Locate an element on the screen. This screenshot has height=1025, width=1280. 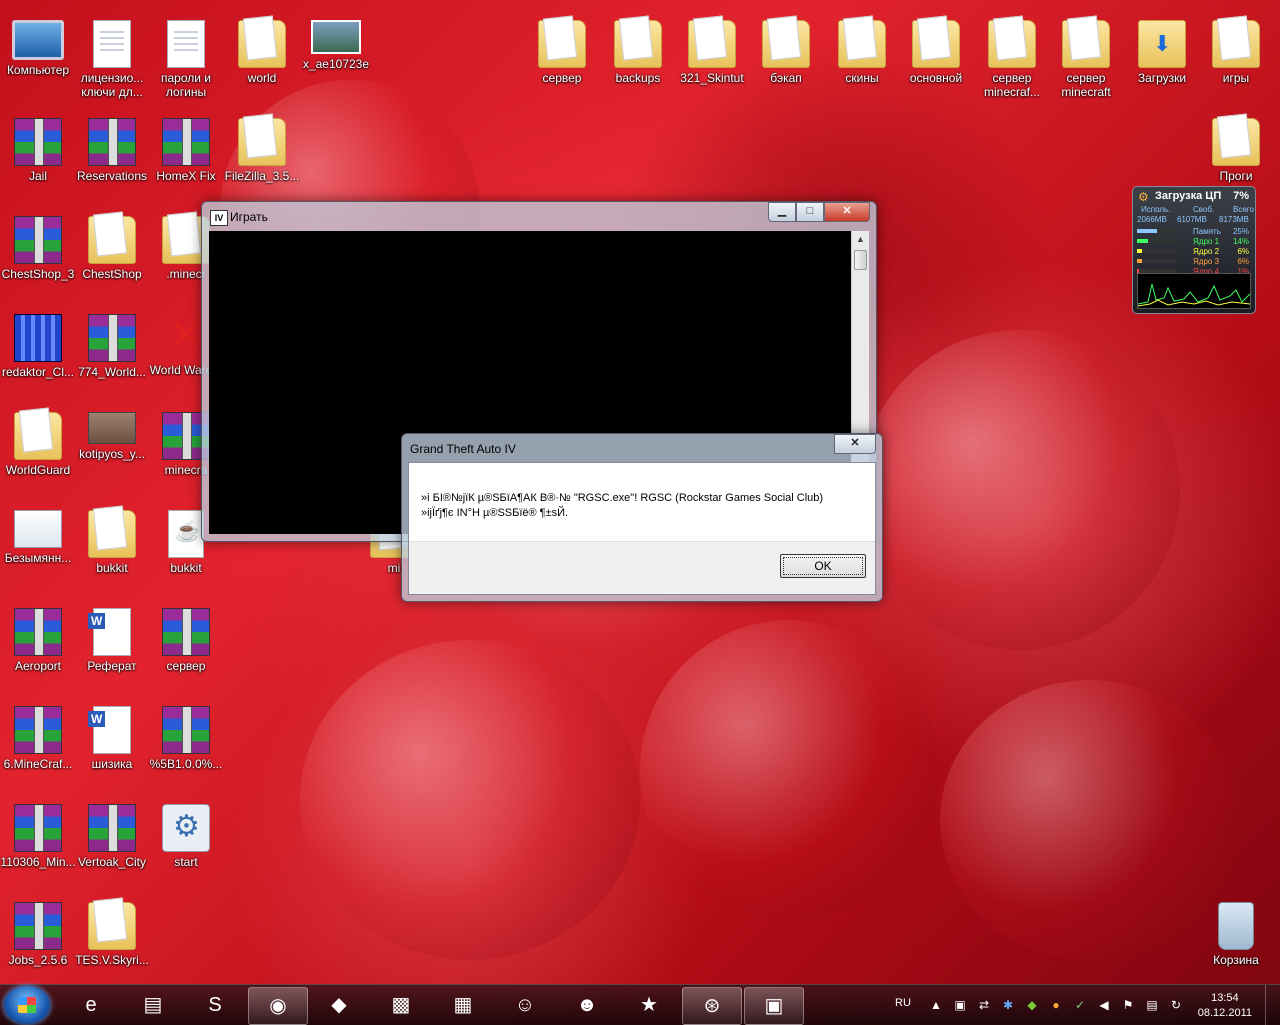
desktop-icon: пароли и логины is located at coordinates (186, 59).